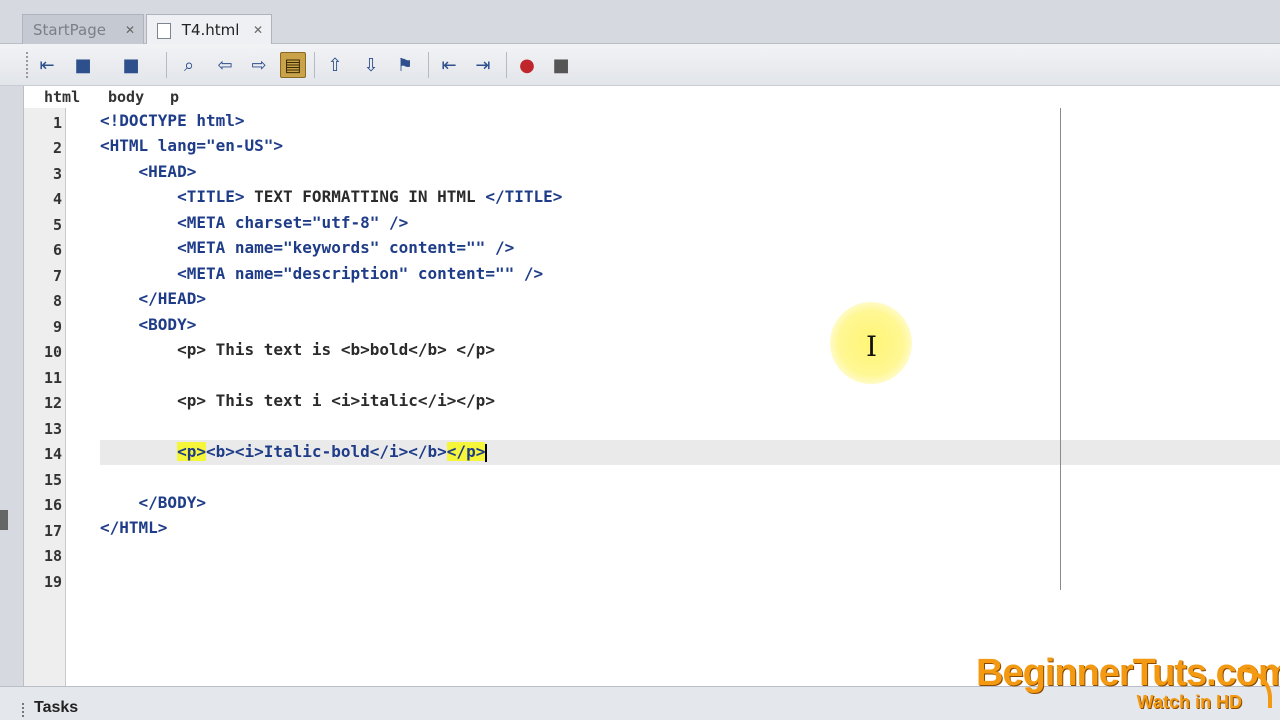  I want to click on code-line-9: <BODY>, so click(148, 324).